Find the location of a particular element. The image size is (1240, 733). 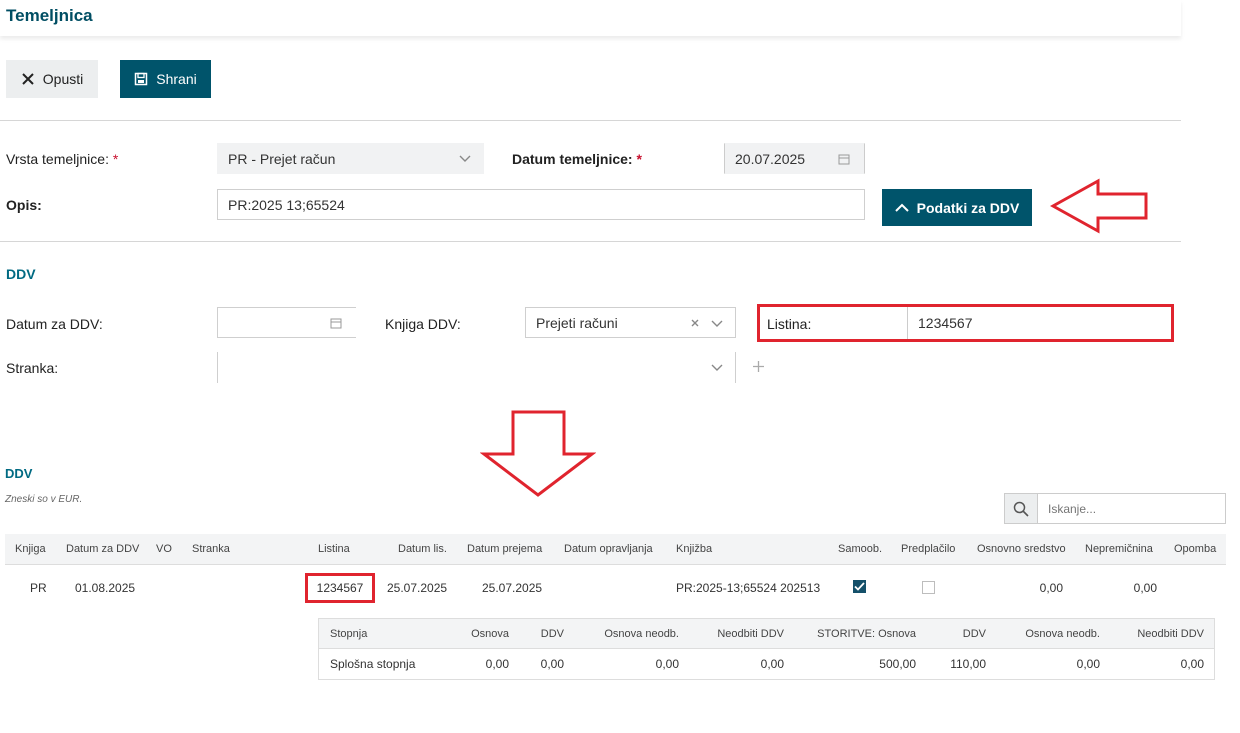

opis-input: PR:2025 13;65524 is located at coordinates (541, 204).